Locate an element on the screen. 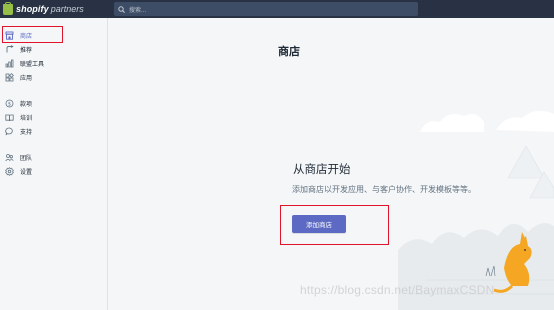  payments-icon: $ is located at coordinates (9, 103).